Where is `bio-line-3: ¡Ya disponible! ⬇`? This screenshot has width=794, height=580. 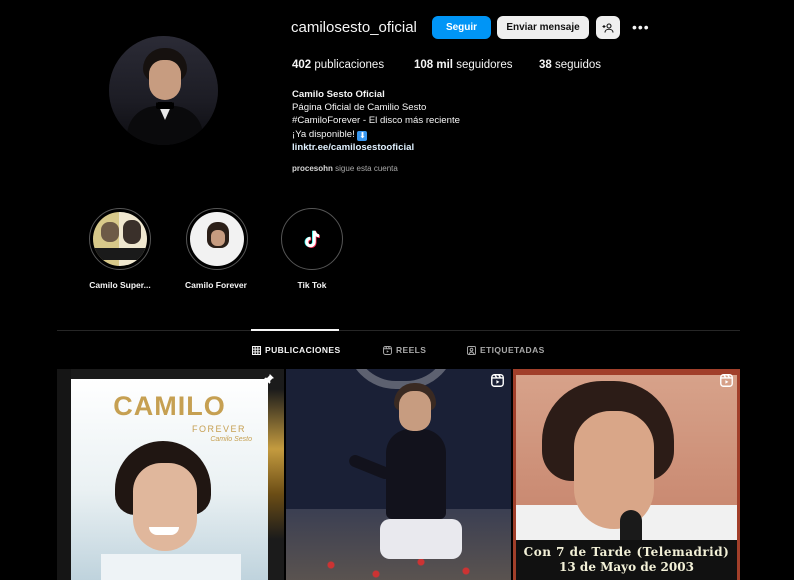
bio-line-3: ¡Ya disponible! ⬇ is located at coordinates (330, 134).